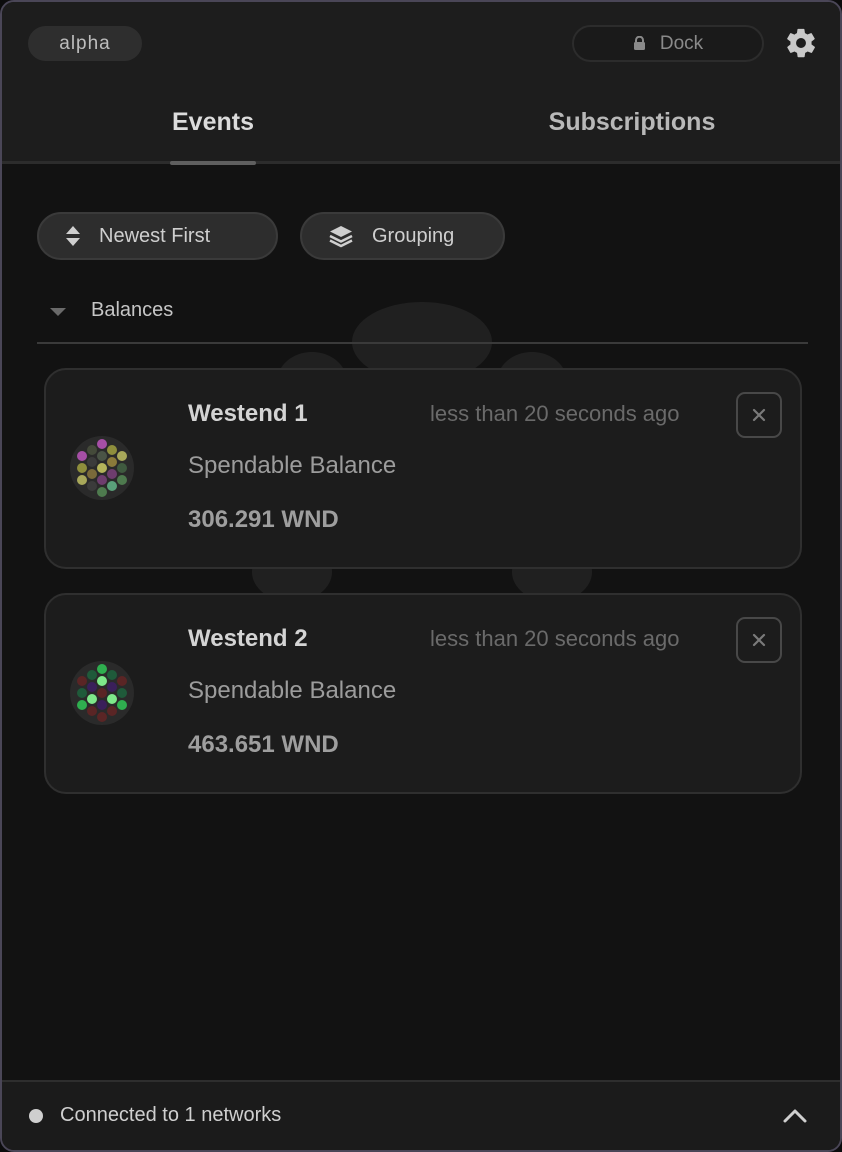  I want to click on lock-icon, so click(639, 43).